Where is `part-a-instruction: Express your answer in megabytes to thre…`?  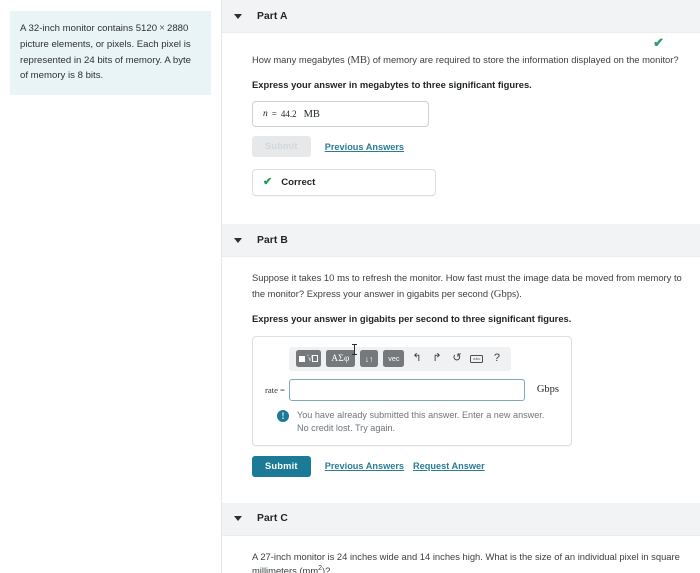 part-a-instruction: Express your answer in megabytes to thre… is located at coordinates (392, 85).